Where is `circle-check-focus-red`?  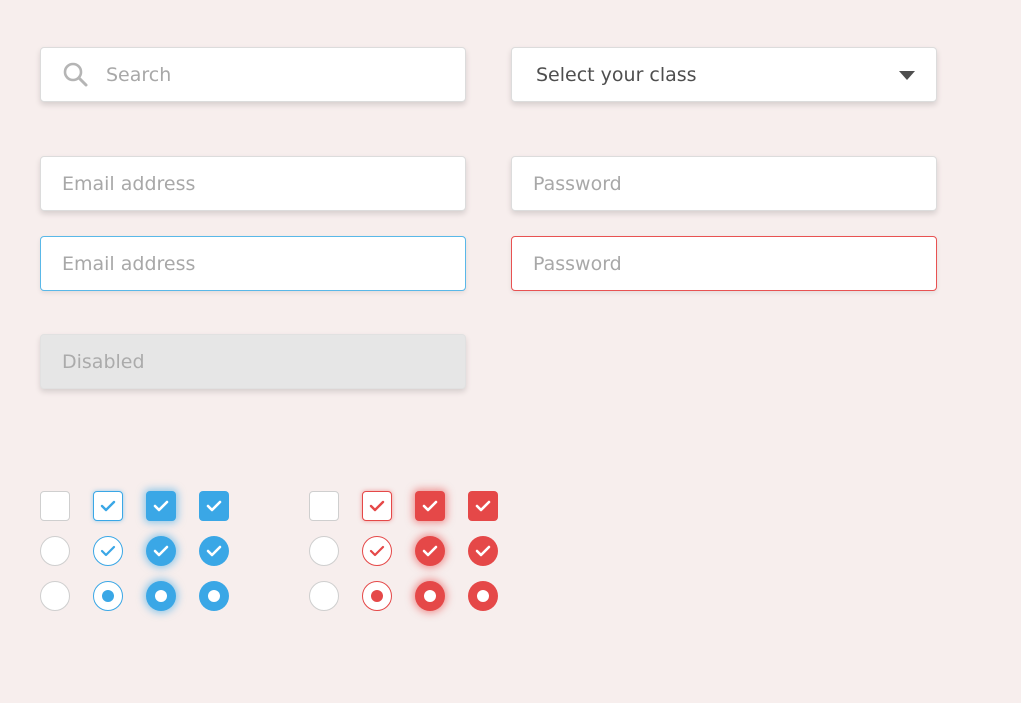 circle-check-focus-red is located at coordinates (430, 551).